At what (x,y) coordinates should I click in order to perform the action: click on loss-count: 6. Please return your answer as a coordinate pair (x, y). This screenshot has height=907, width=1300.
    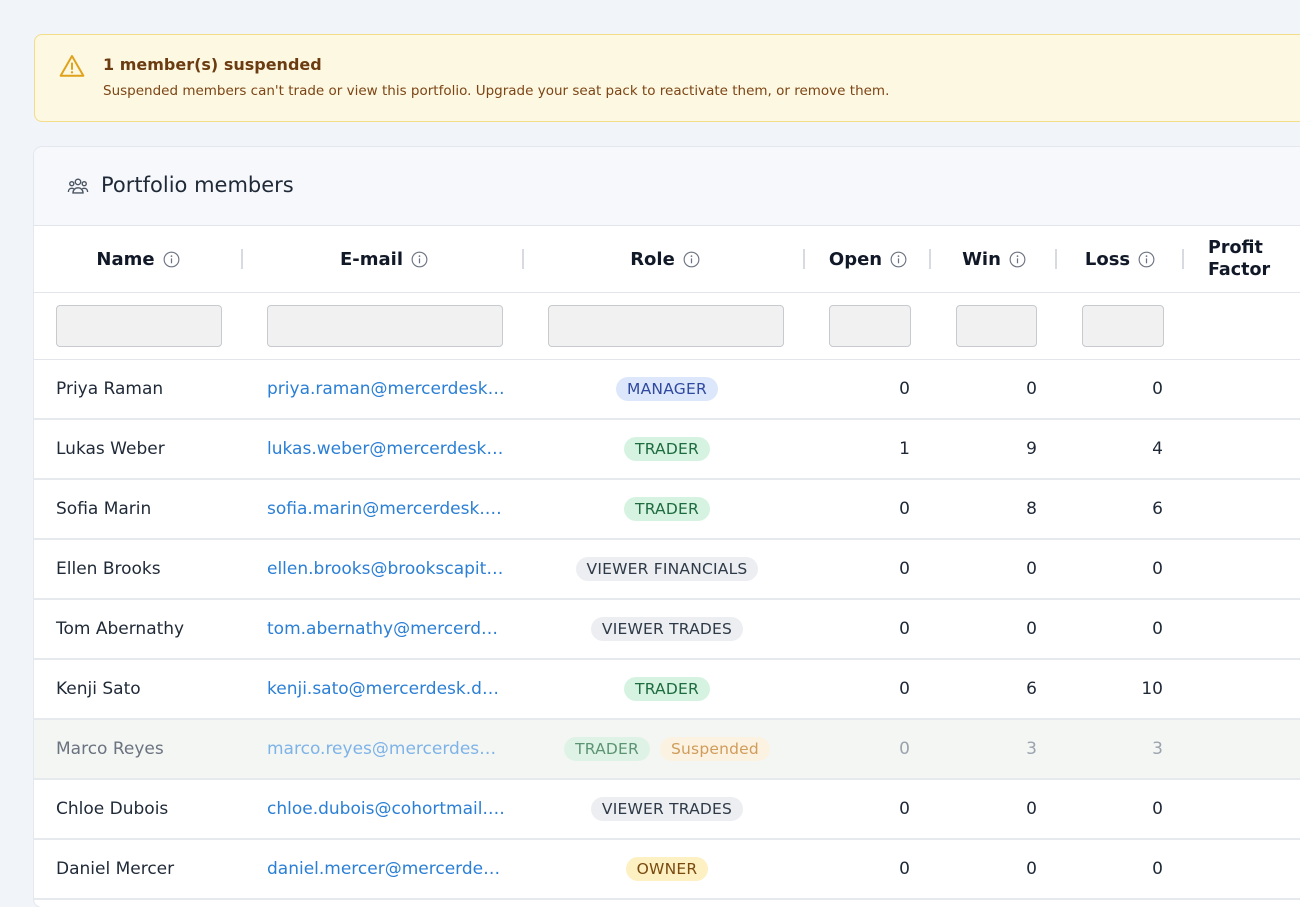
    Looking at the image, I should click on (1157, 509).